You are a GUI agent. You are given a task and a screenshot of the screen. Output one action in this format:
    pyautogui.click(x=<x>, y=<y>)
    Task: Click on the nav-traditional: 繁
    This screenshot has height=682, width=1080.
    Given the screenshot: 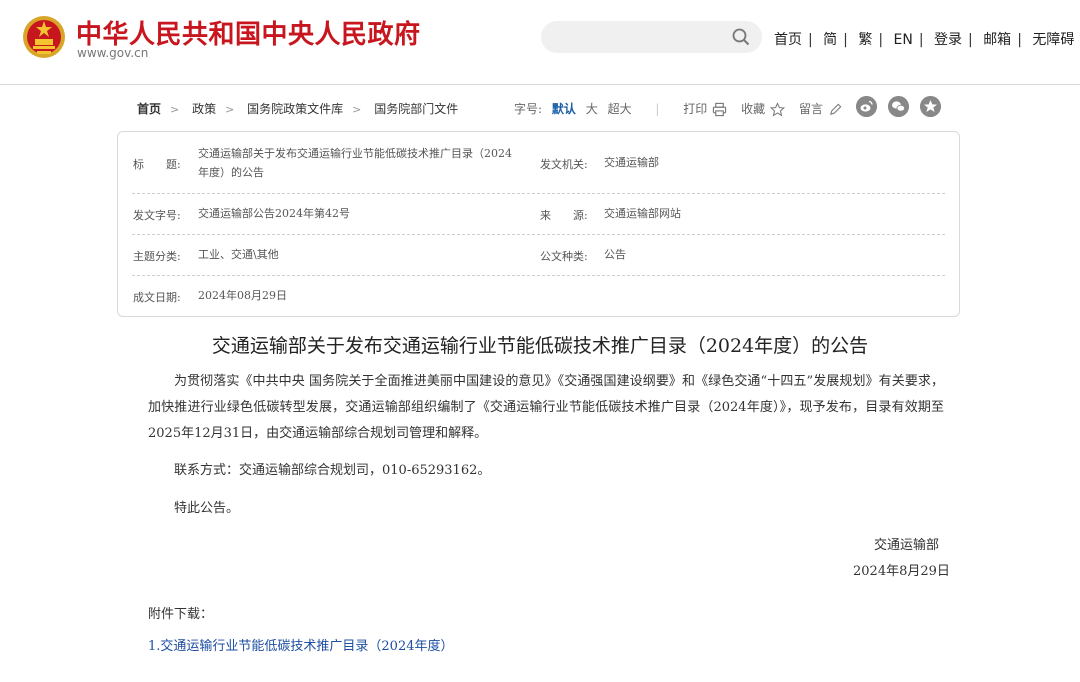 What is the action you would take?
    pyautogui.click(x=865, y=40)
    